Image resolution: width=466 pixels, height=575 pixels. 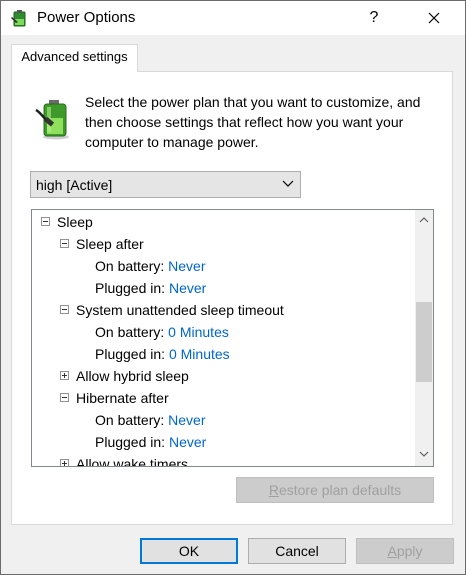 What do you see at coordinates (340, 490) in the screenshot?
I see `restore-button-label: estore plan defaults` at bounding box center [340, 490].